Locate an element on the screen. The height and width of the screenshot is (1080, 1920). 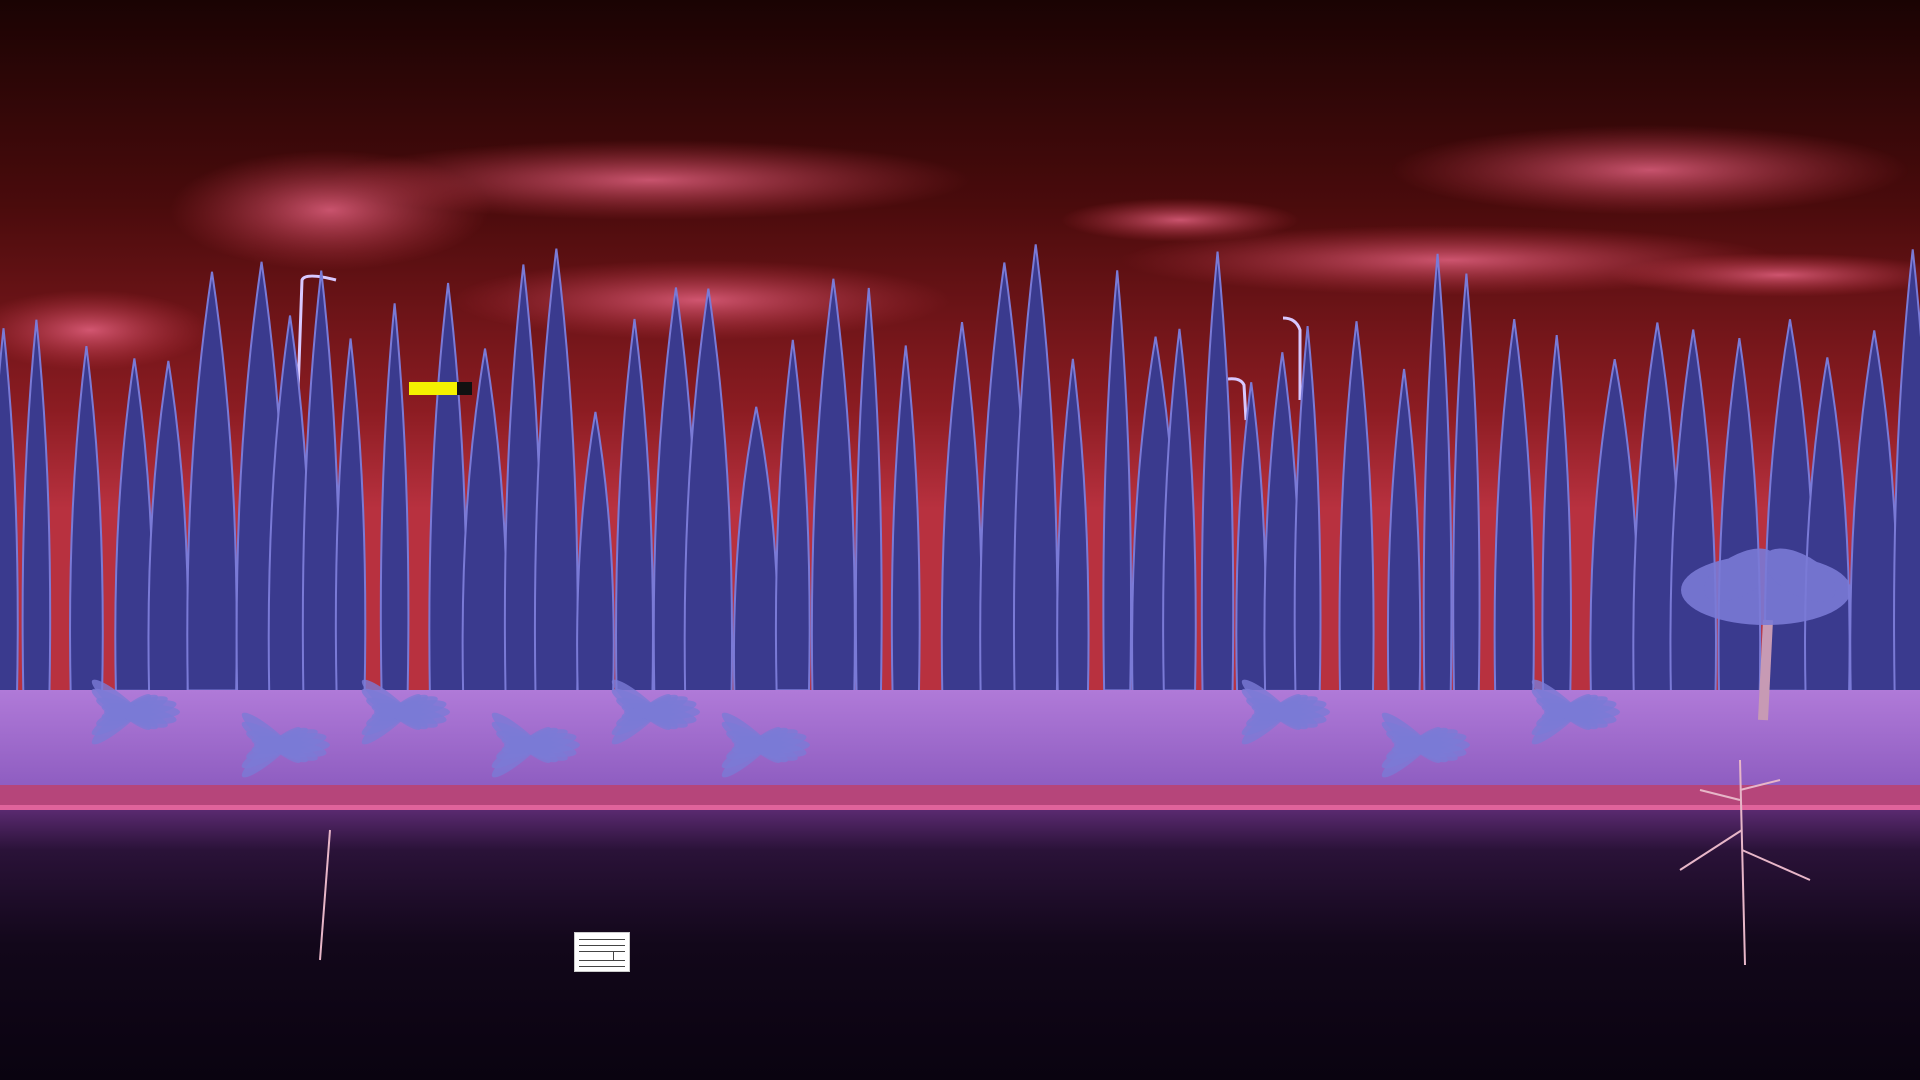
document-icon is located at coordinates (602, 952).